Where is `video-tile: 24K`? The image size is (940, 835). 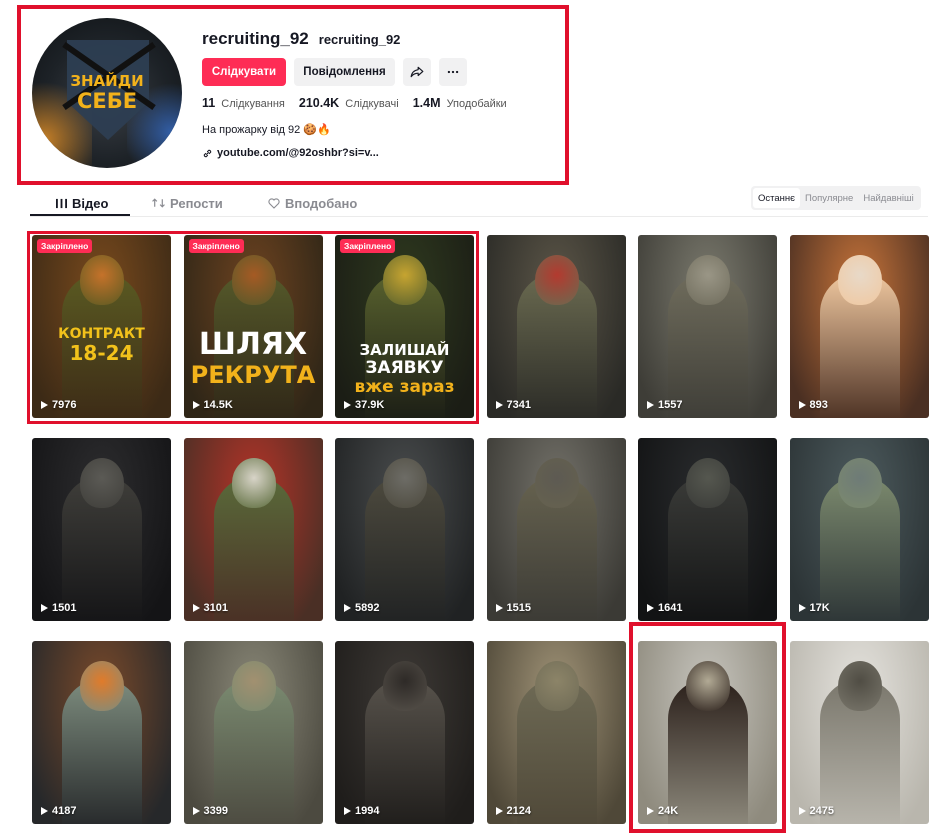
video-tile: 24K is located at coordinates (707, 732).